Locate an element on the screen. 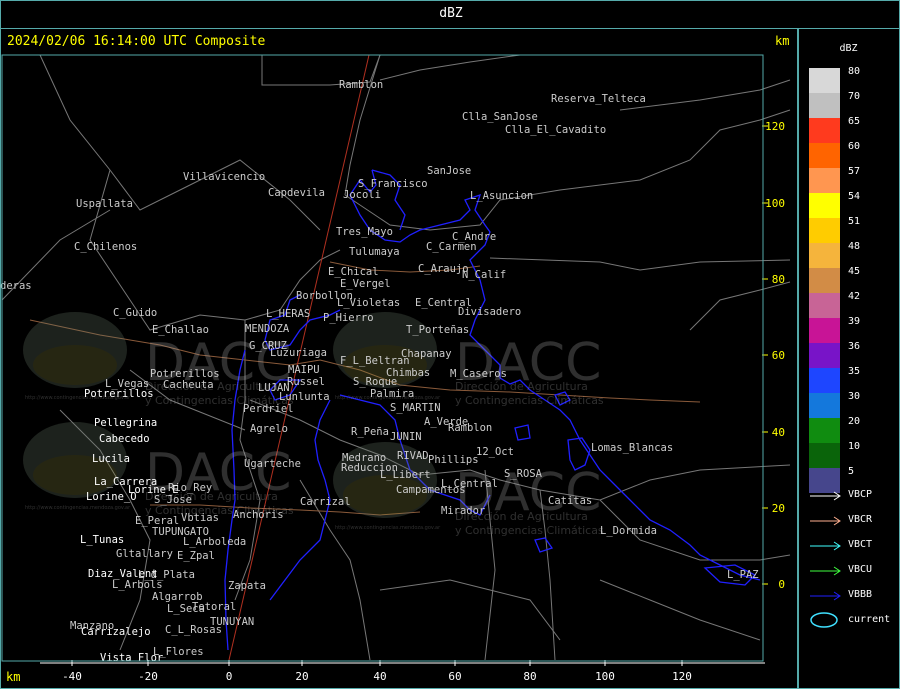  place-label: L_Central is located at coordinates (469, 484).